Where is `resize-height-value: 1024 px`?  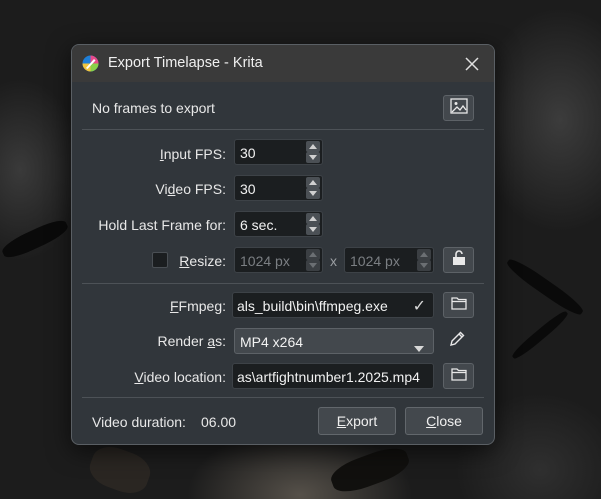
resize-height-value: 1024 px is located at coordinates (375, 261).